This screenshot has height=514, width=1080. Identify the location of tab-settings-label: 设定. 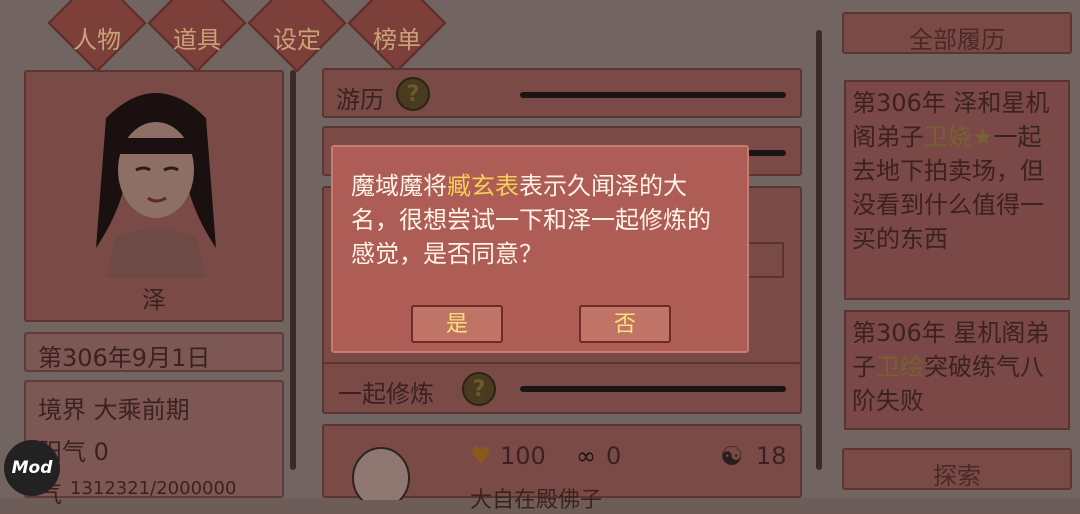
(297, 37).